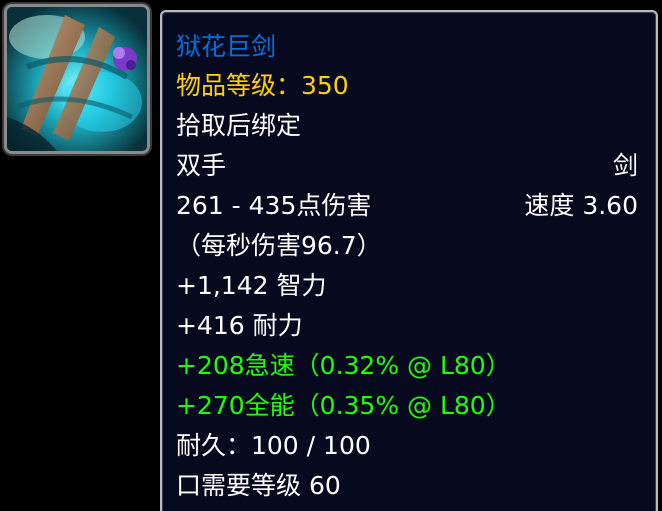 The image size is (662, 511). I want to click on item-type: 剑, so click(625, 165).